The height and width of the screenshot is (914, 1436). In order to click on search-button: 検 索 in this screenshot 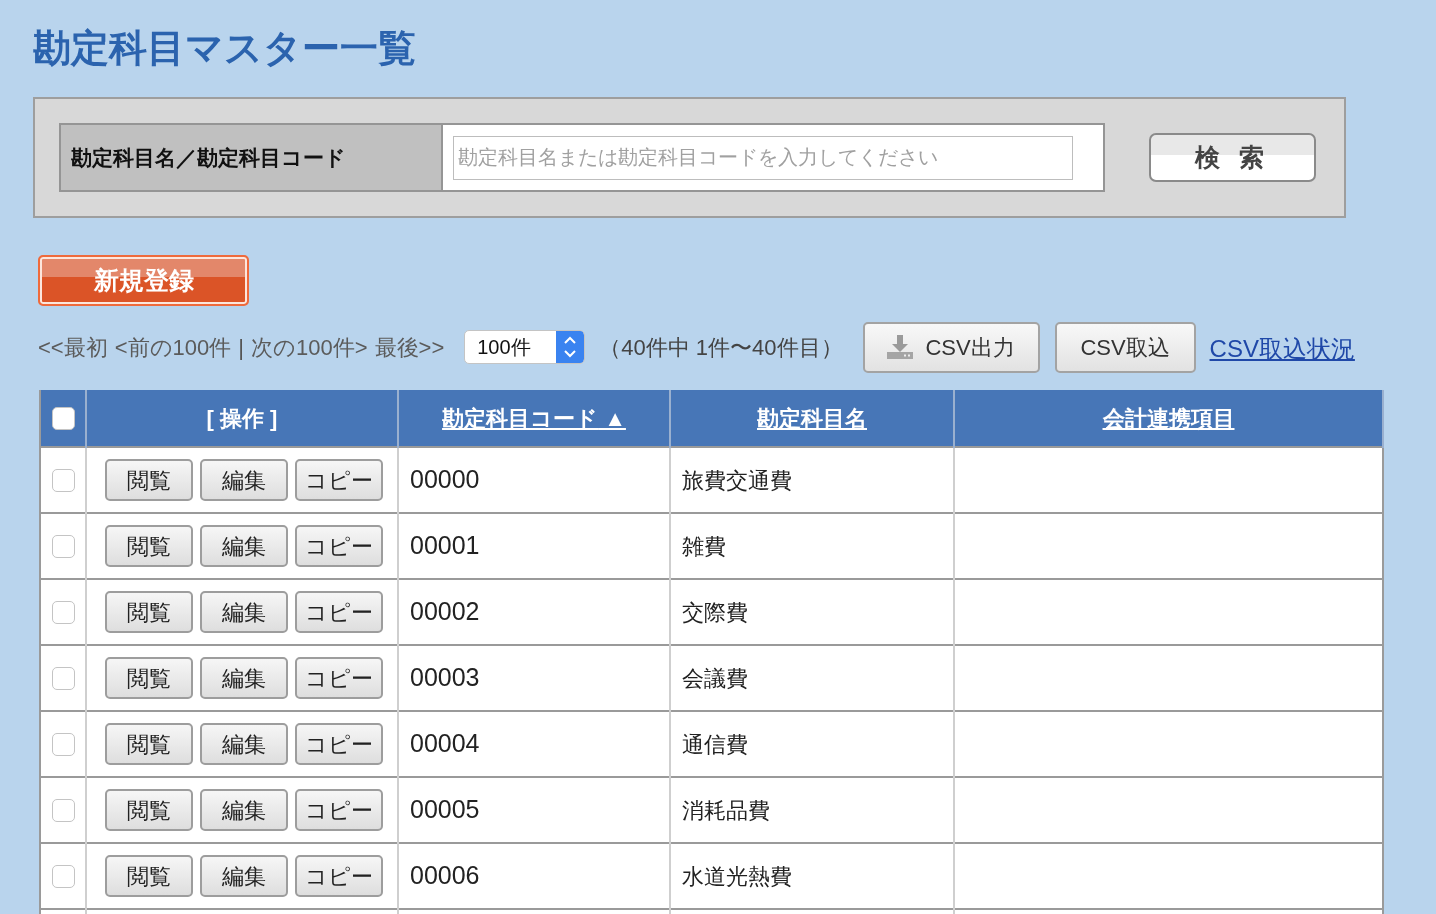, I will do `click(1232, 157)`.